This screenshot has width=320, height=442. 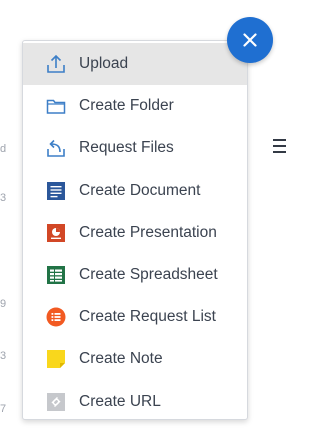 I want to click on menu-item-create-url: Create URL, so click(x=135, y=402).